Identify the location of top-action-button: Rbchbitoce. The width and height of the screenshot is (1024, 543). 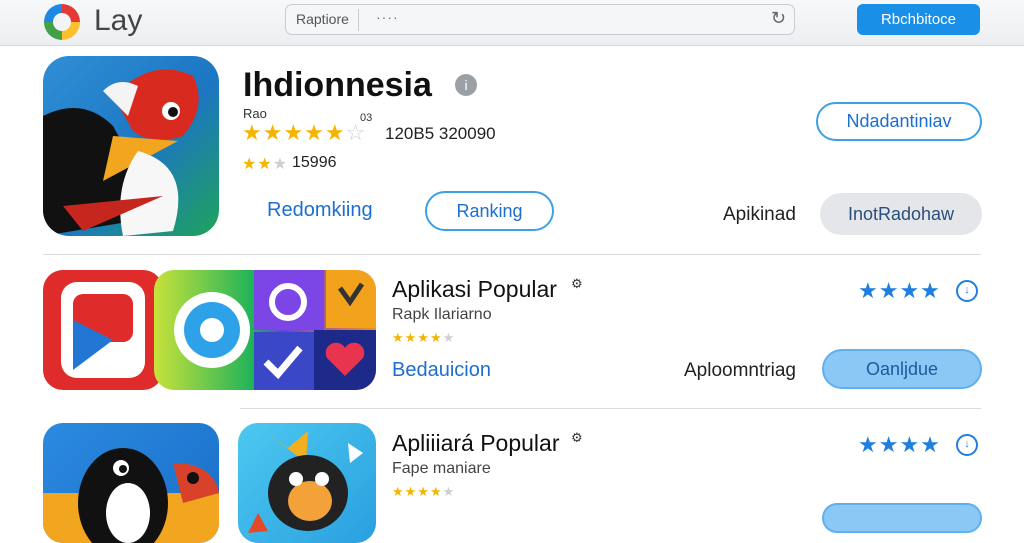
(918, 19).